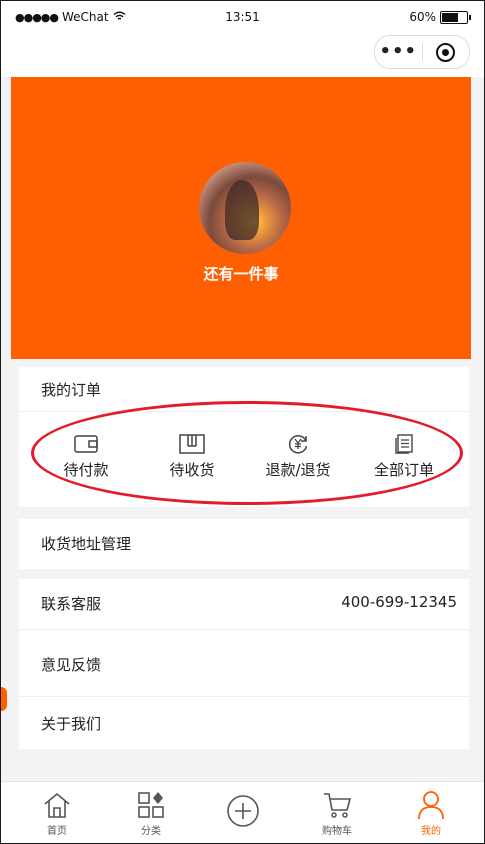 The height and width of the screenshot is (844, 485). What do you see at coordinates (244, 723) in the screenshot?
I see `about-us-row: 关于我们` at bounding box center [244, 723].